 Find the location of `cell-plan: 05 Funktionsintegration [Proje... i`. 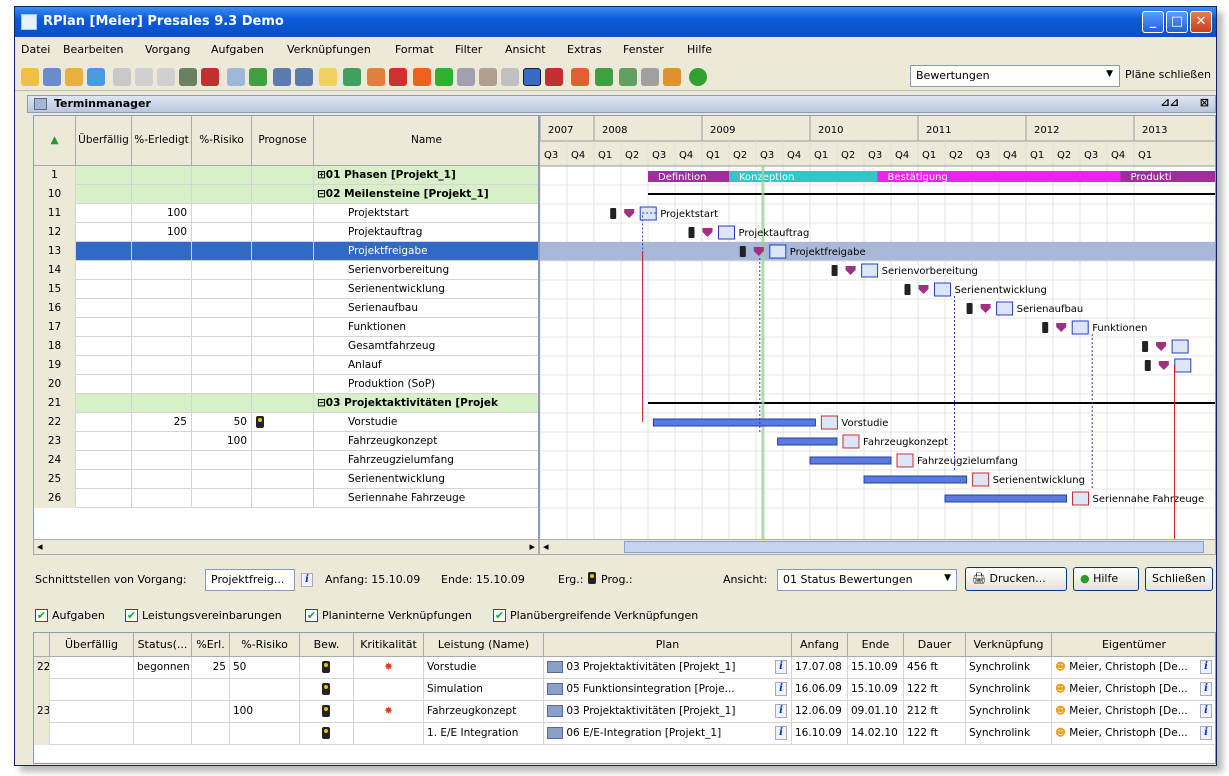

cell-plan: 05 Funktionsintegration [Proje... i is located at coordinates (668, 690).